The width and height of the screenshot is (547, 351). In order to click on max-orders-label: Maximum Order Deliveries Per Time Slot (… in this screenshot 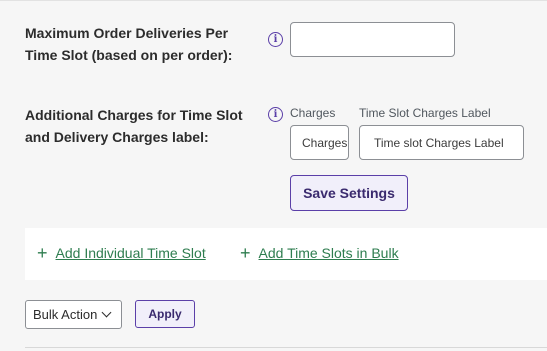, I will do `click(128, 44)`.